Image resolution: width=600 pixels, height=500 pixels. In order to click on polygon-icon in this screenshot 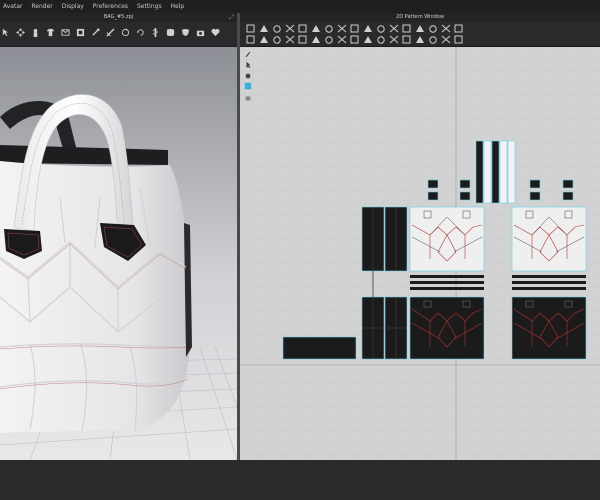, I will do `click(264, 28)`.